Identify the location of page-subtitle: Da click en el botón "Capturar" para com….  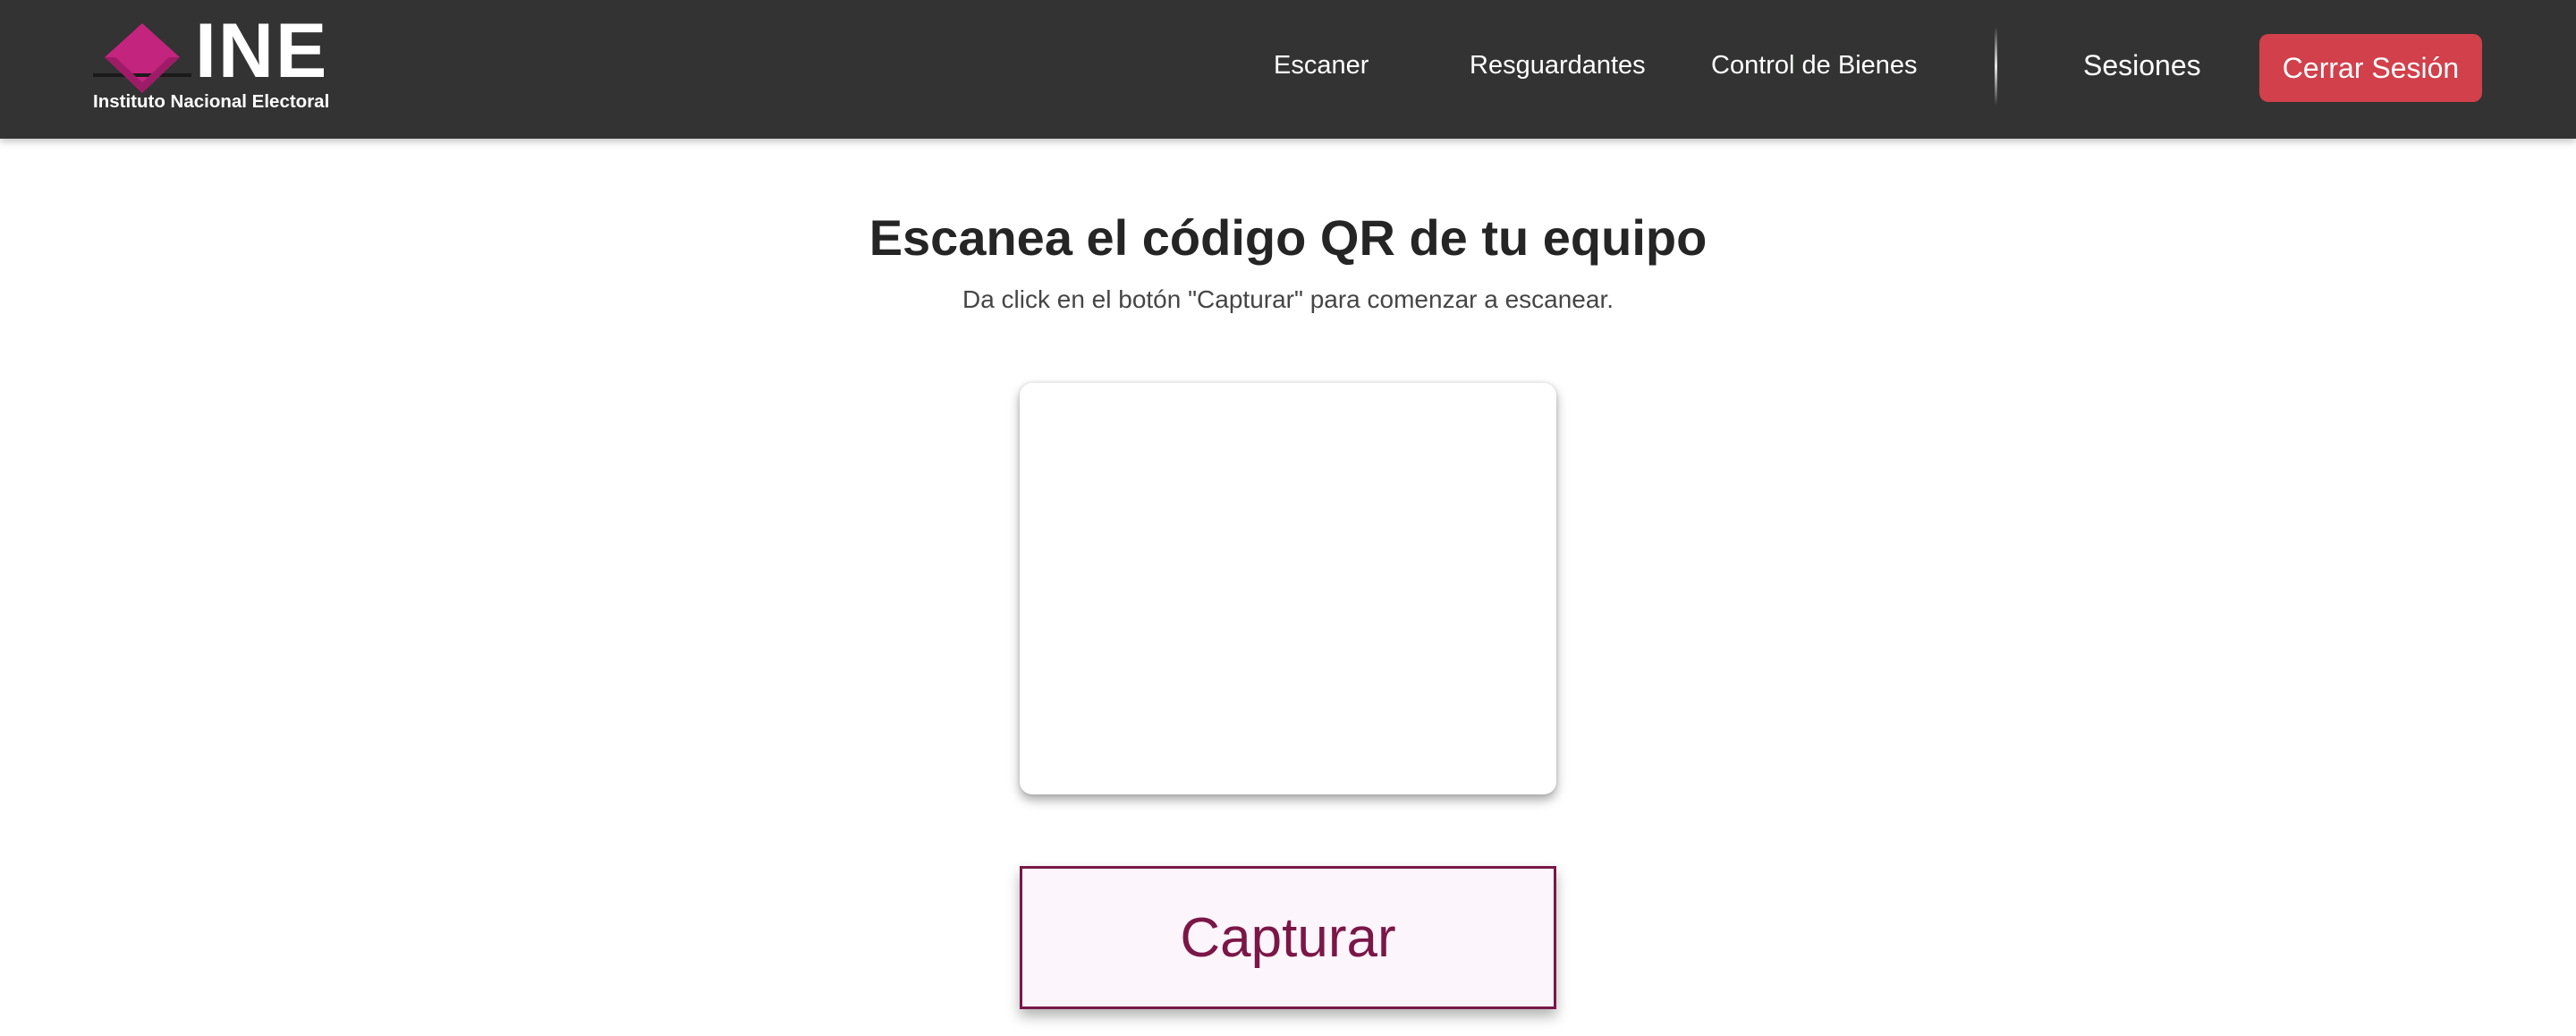
(1288, 299).